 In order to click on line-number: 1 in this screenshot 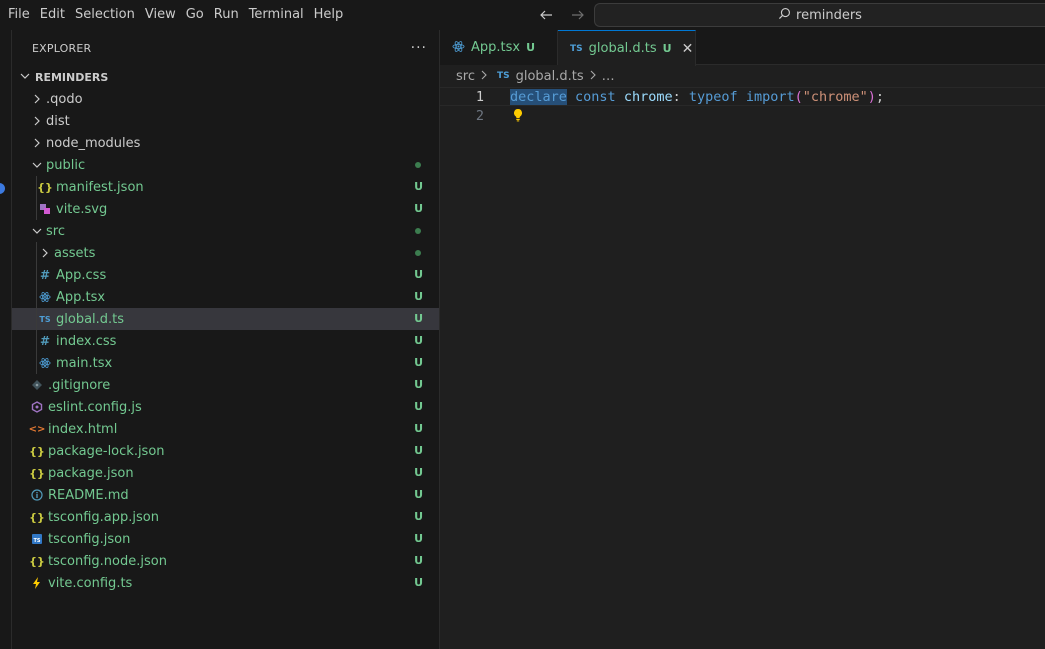, I will do `click(479, 96)`.